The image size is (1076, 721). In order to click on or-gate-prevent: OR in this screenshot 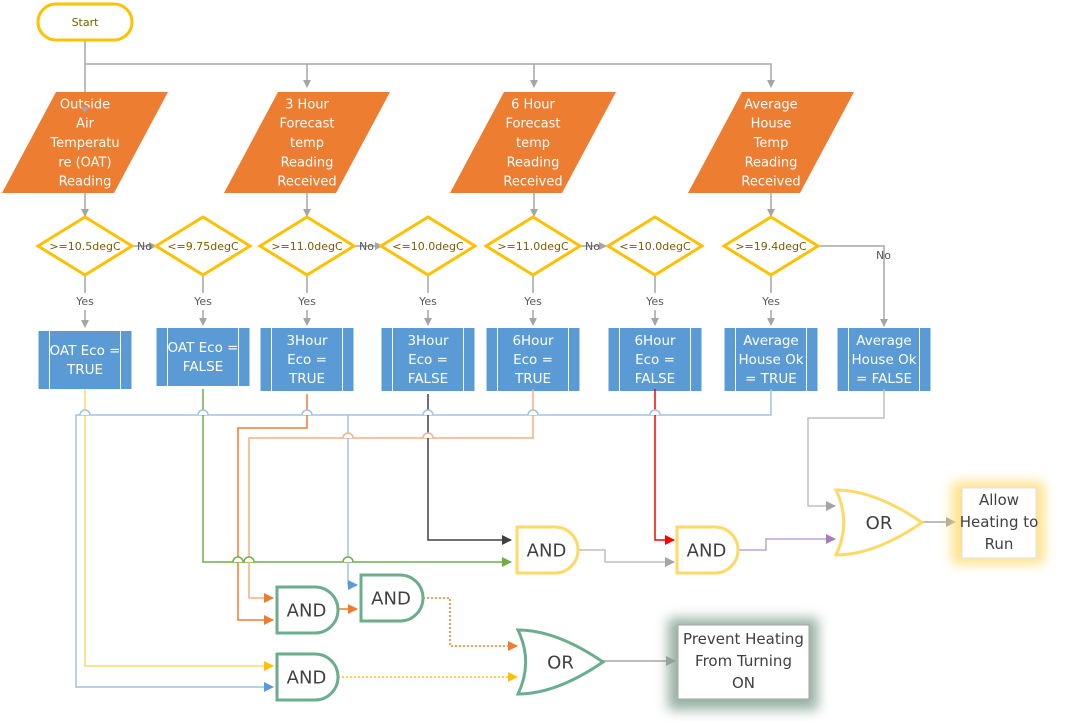, I will do `click(560, 662)`.